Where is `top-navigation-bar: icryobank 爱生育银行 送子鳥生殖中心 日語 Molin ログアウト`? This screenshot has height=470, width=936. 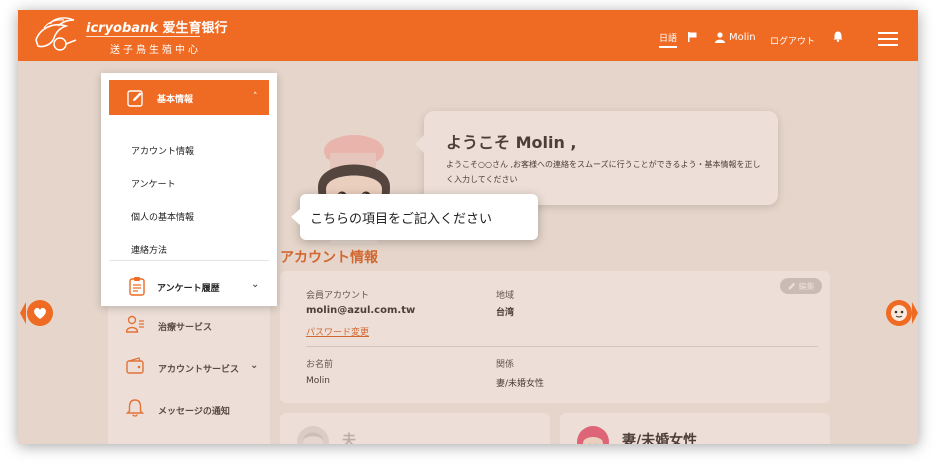 top-navigation-bar: icryobank 爱生育银行 送子鳥生殖中心 日語 Molin ログアウト is located at coordinates (468, 35).